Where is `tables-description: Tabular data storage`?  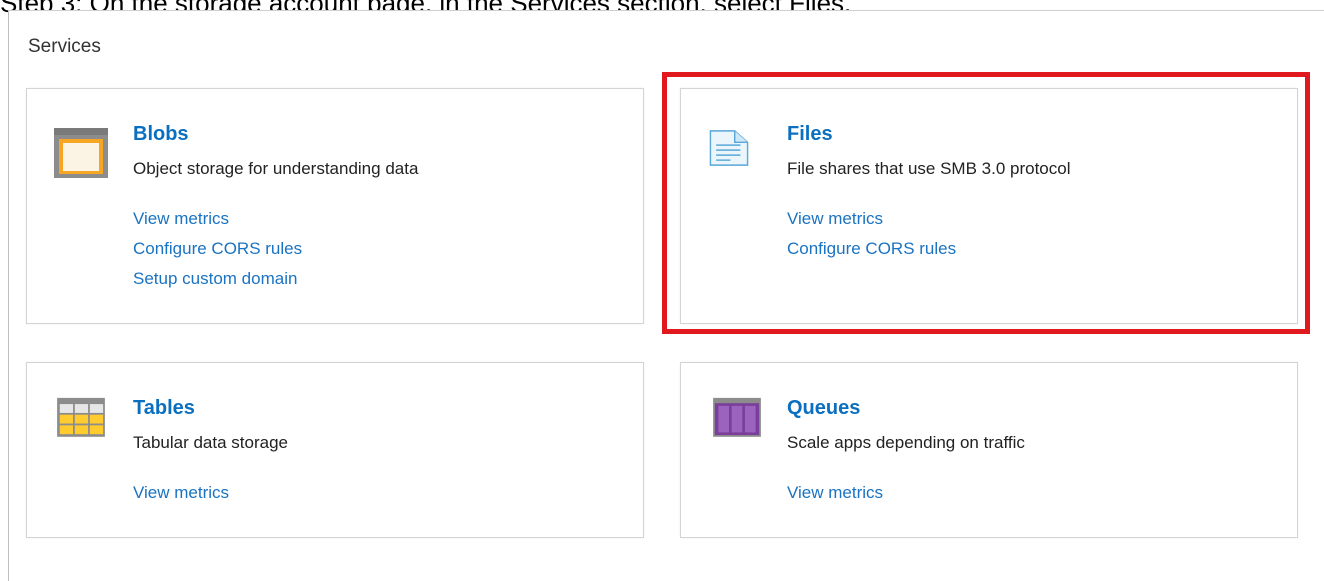 tables-description: Tabular data storage is located at coordinates (210, 442).